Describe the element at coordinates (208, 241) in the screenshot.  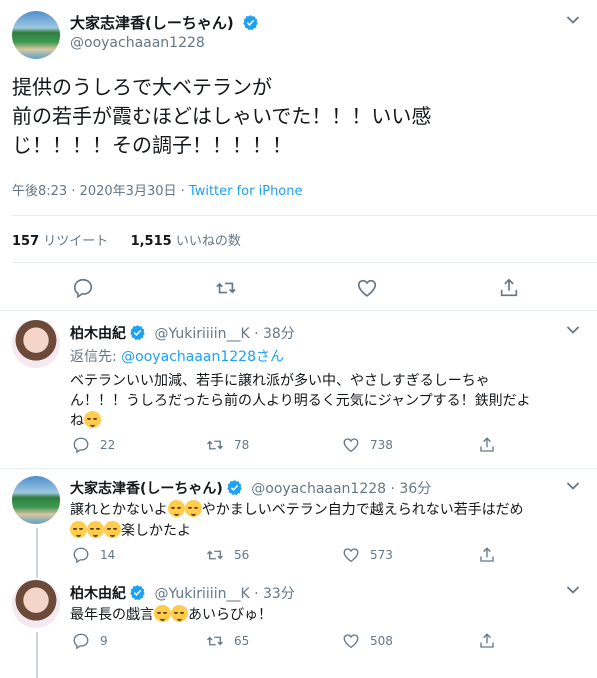
I see `like-stat-label: いいねの数` at that location.